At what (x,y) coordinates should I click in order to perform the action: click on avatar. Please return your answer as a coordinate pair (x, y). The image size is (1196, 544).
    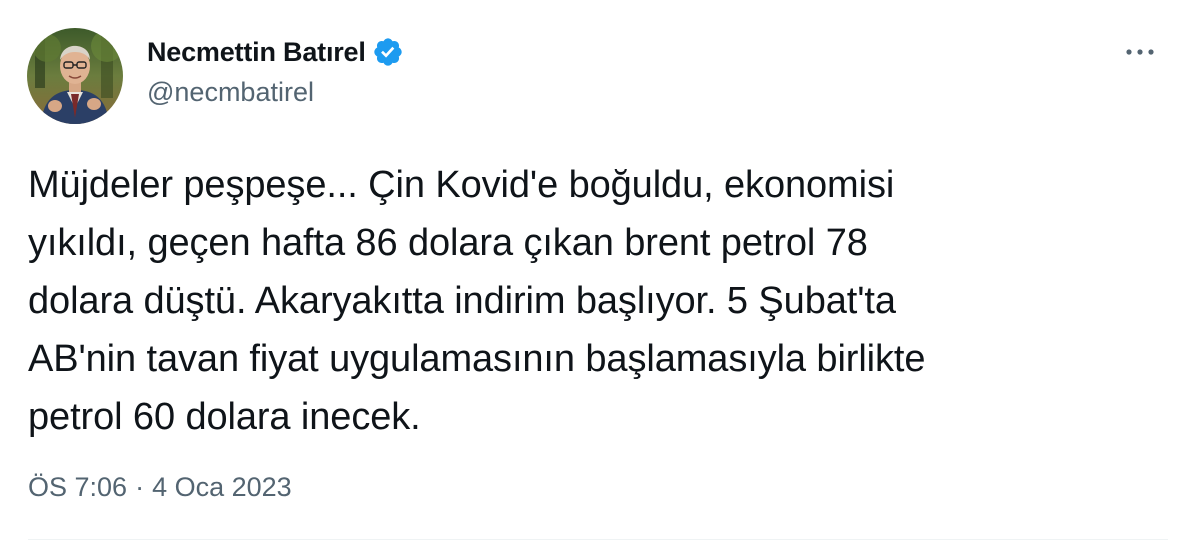
    Looking at the image, I should click on (75, 76).